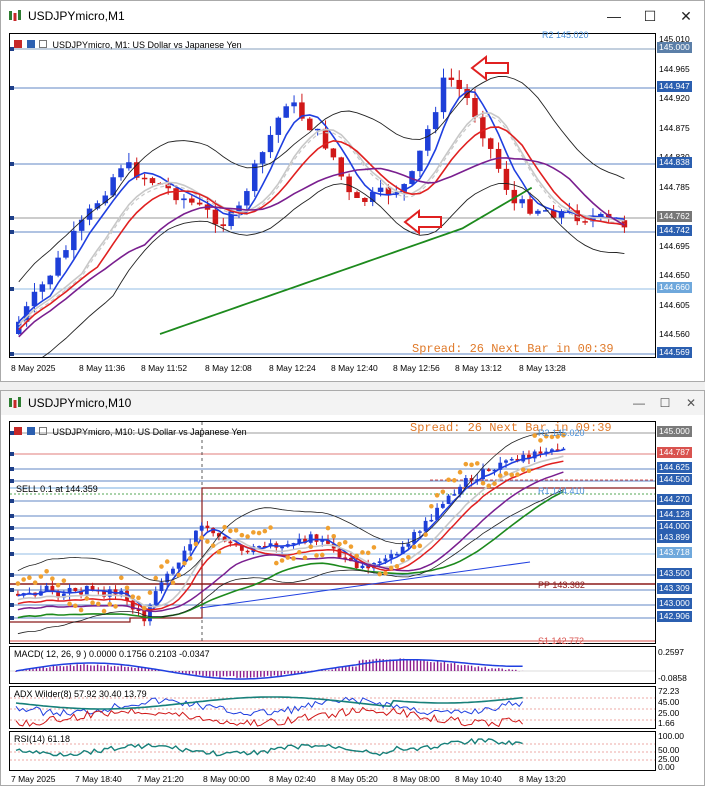 The image size is (705, 786). Describe the element at coordinates (674, 68) in the screenshot. I see `m1-price-tick: 144.965` at that location.